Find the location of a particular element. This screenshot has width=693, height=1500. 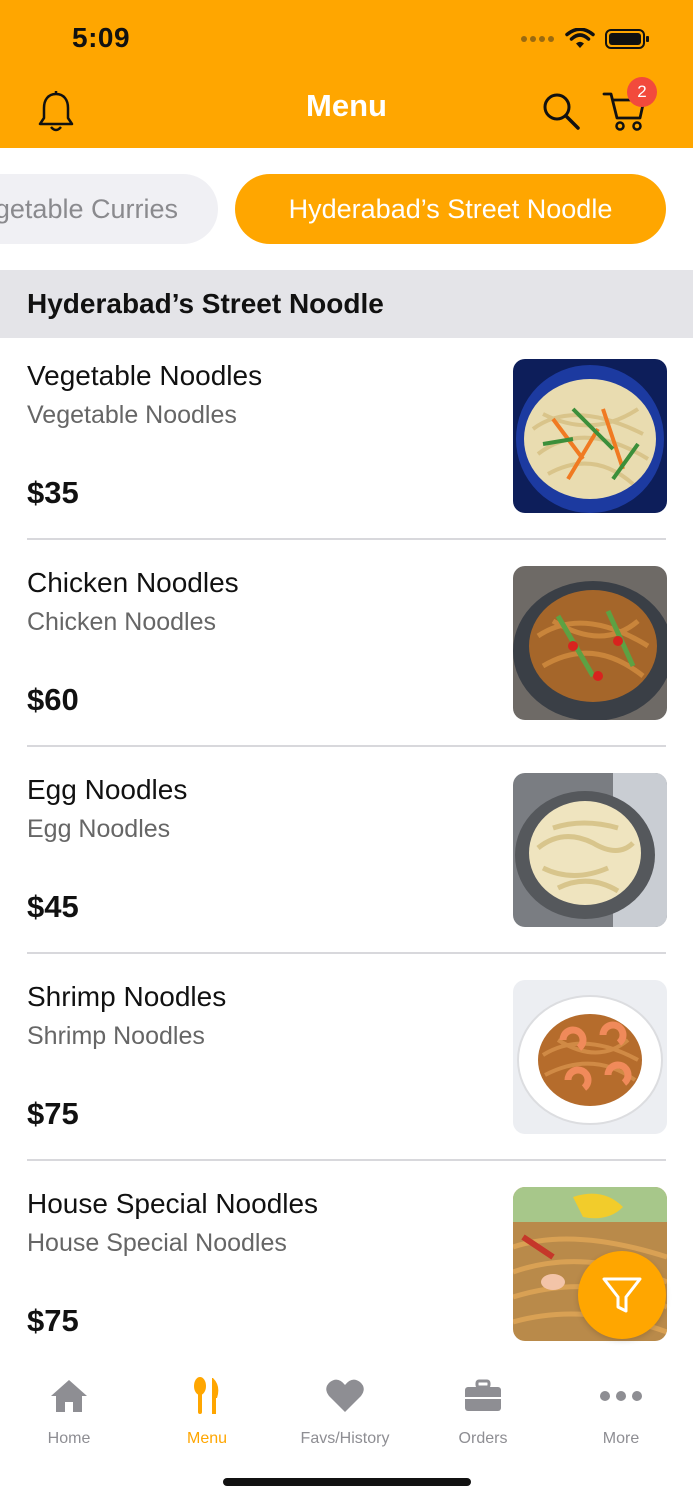

tab-menu: Menu is located at coordinates (207, 1412).